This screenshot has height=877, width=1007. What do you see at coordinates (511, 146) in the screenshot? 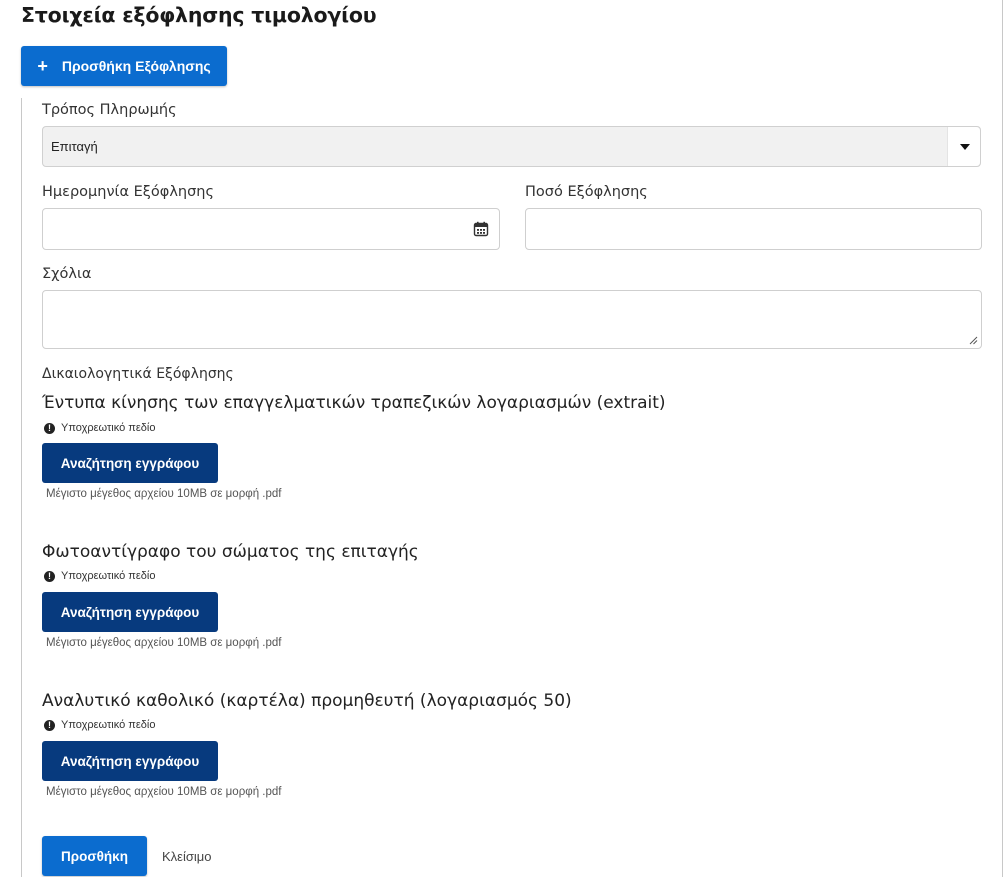
I see `payment-method-select: Επιταγή` at bounding box center [511, 146].